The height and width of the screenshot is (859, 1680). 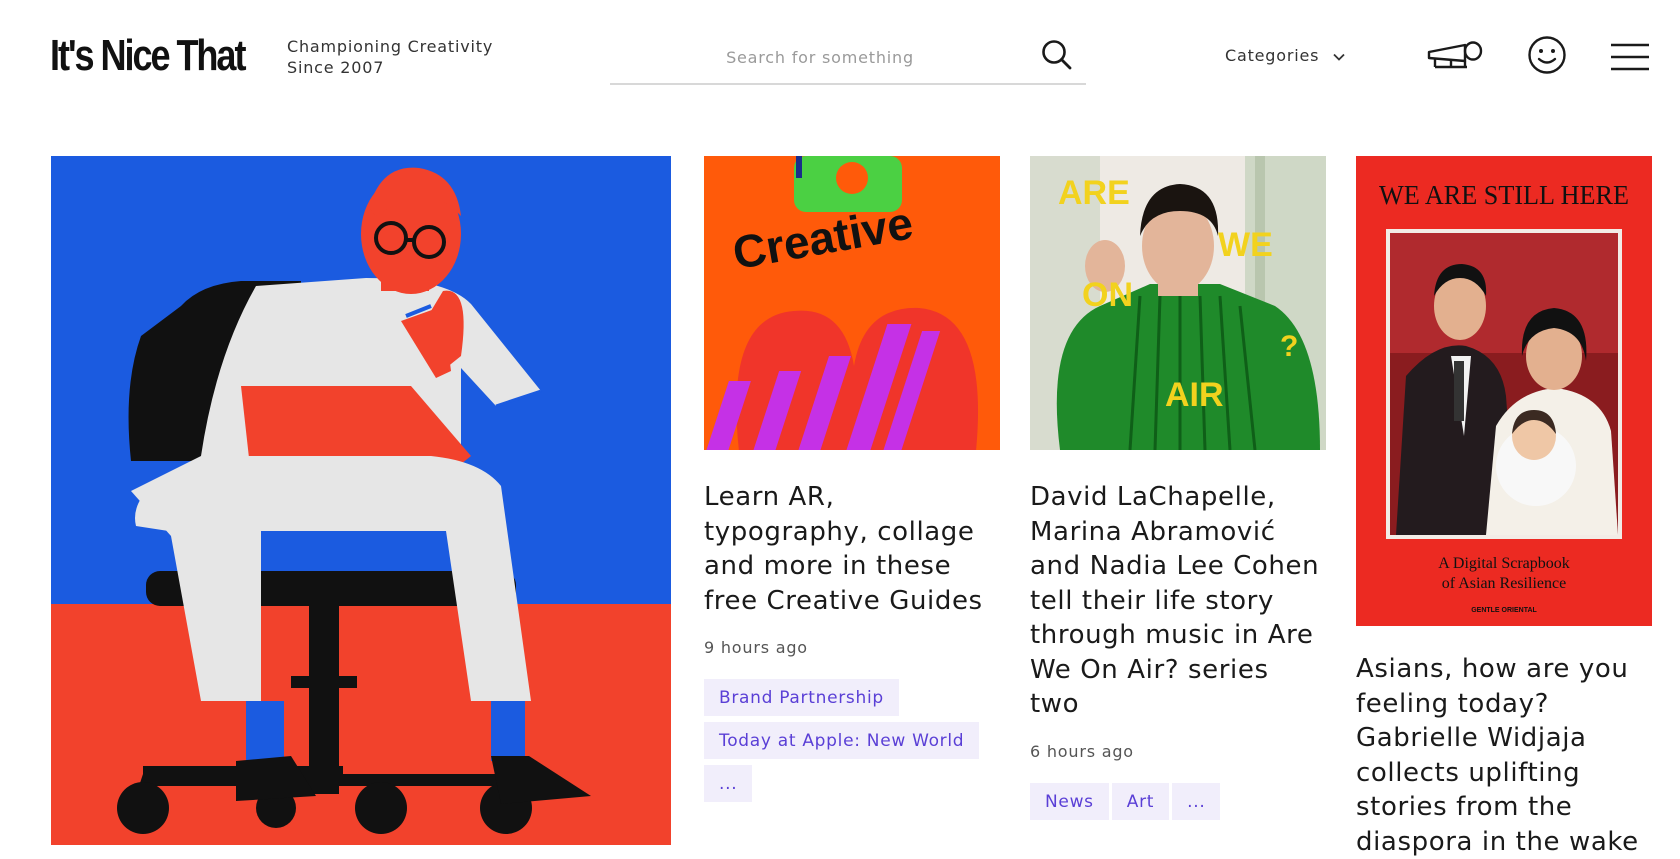 I want to click on categories-label: Categories, so click(x=1272, y=55).